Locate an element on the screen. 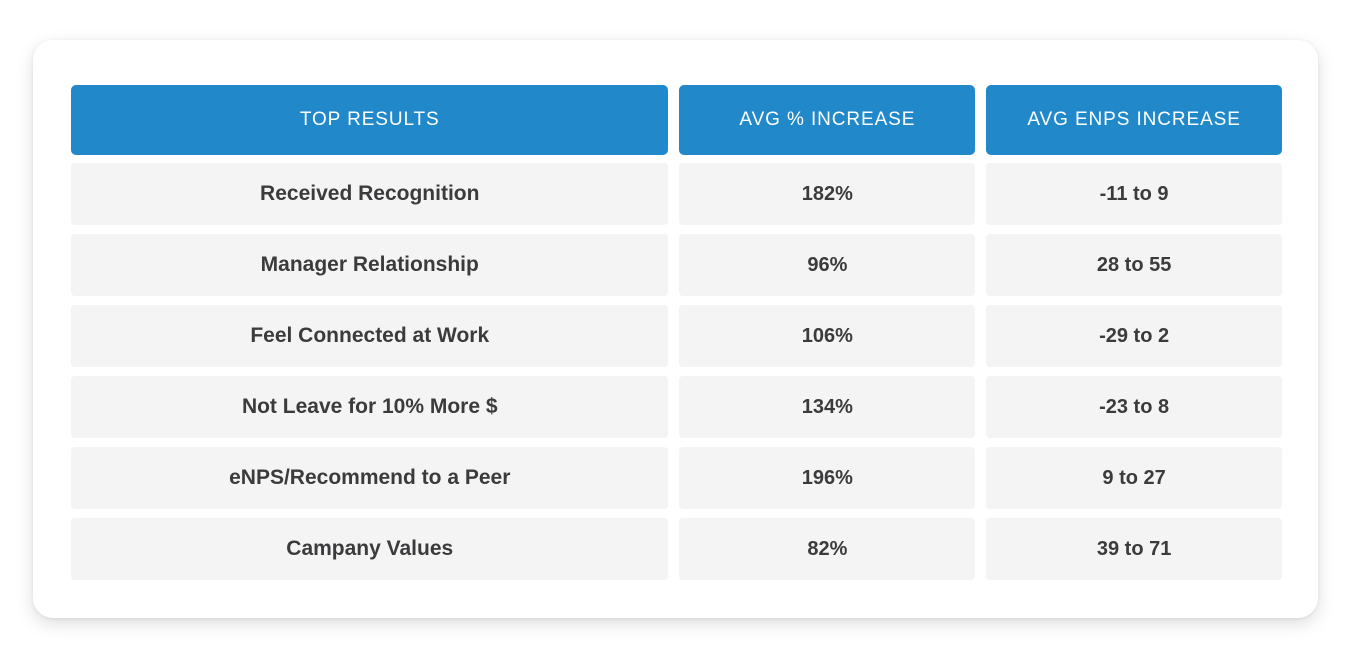  table-row: Feel Connected at Work 106% -29 to 2 is located at coordinates (676, 336).